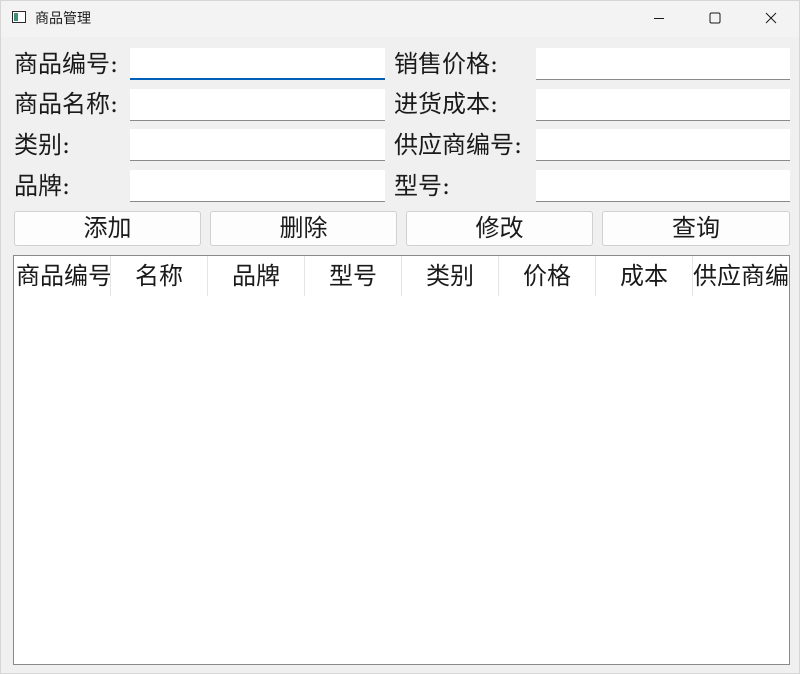 The width and height of the screenshot is (800, 674). What do you see at coordinates (458, 145) in the screenshot?
I see `supplier-id-label: 供应商编号:` at bounding box center [458, 145].